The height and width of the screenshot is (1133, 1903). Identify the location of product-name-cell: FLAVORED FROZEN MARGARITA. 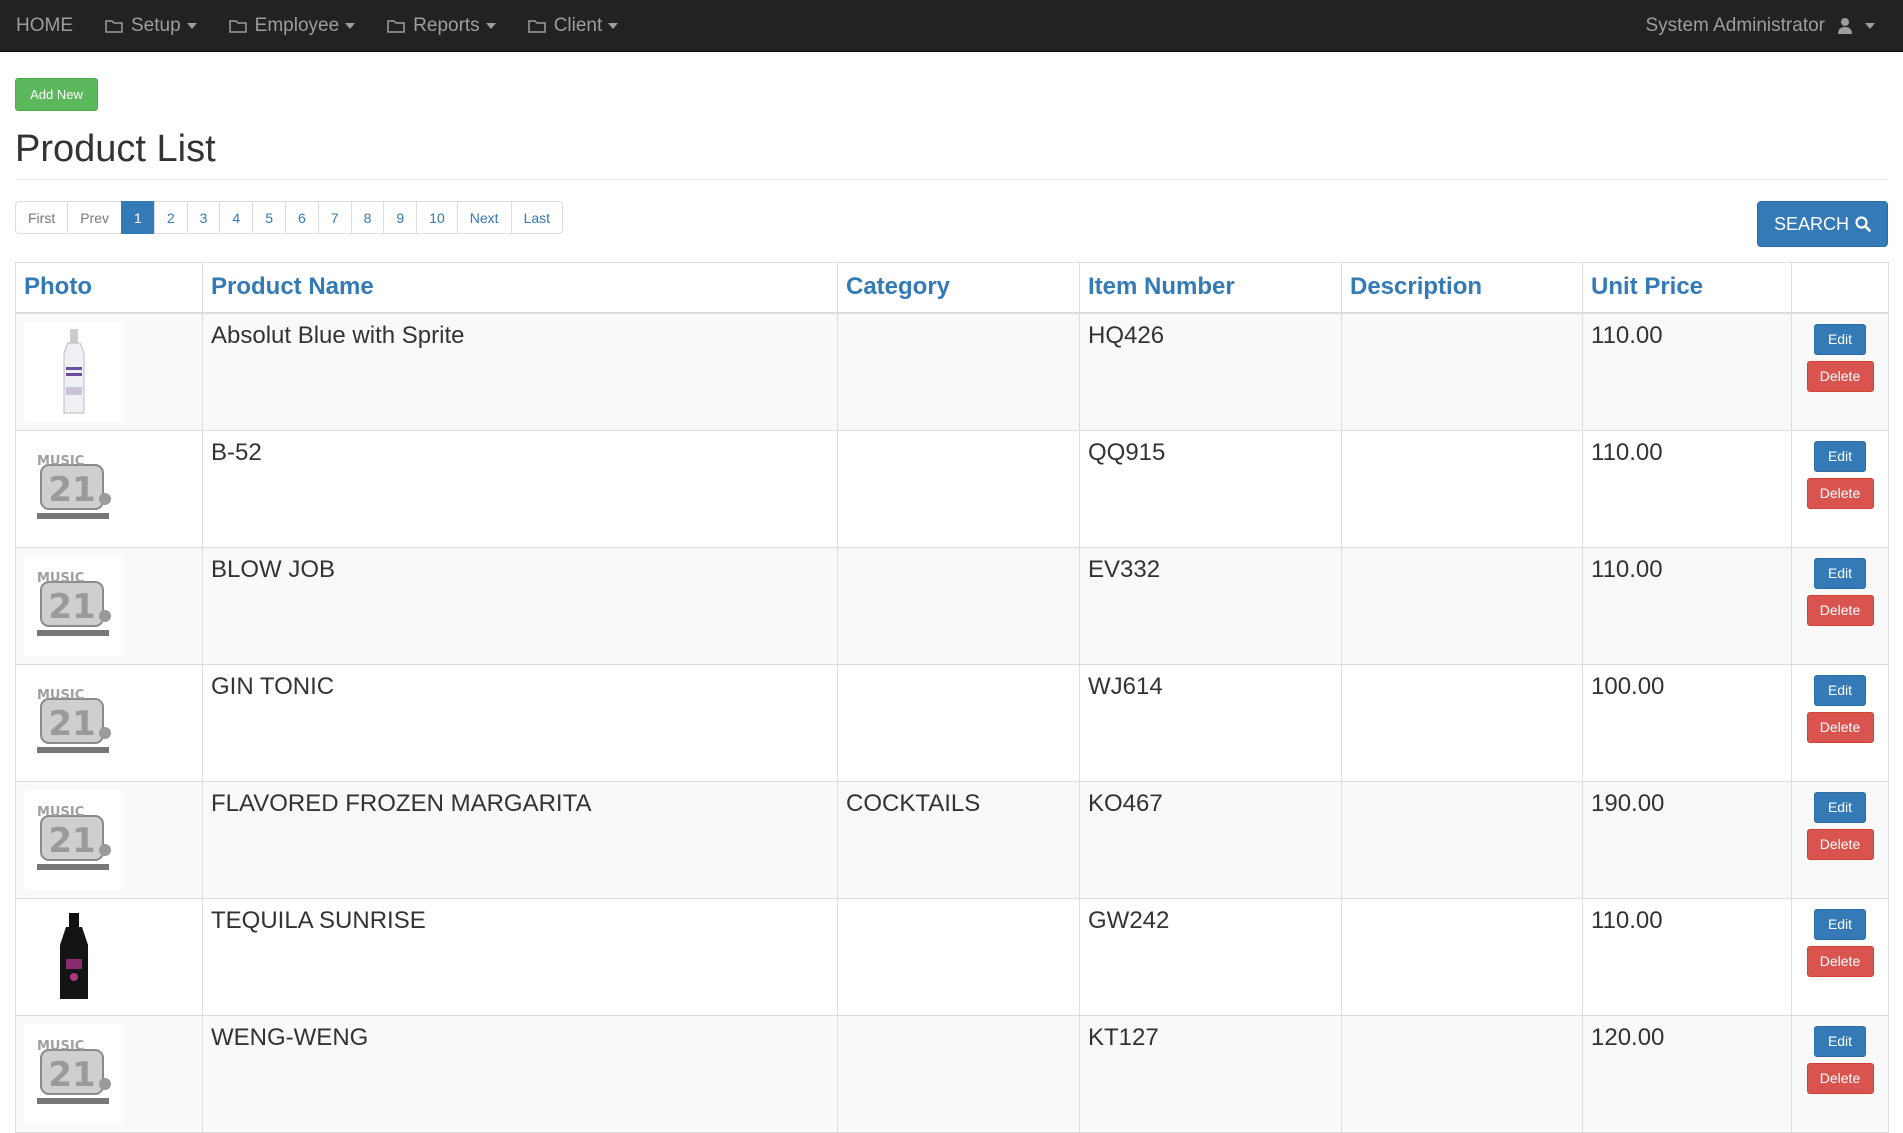
(520, 839).